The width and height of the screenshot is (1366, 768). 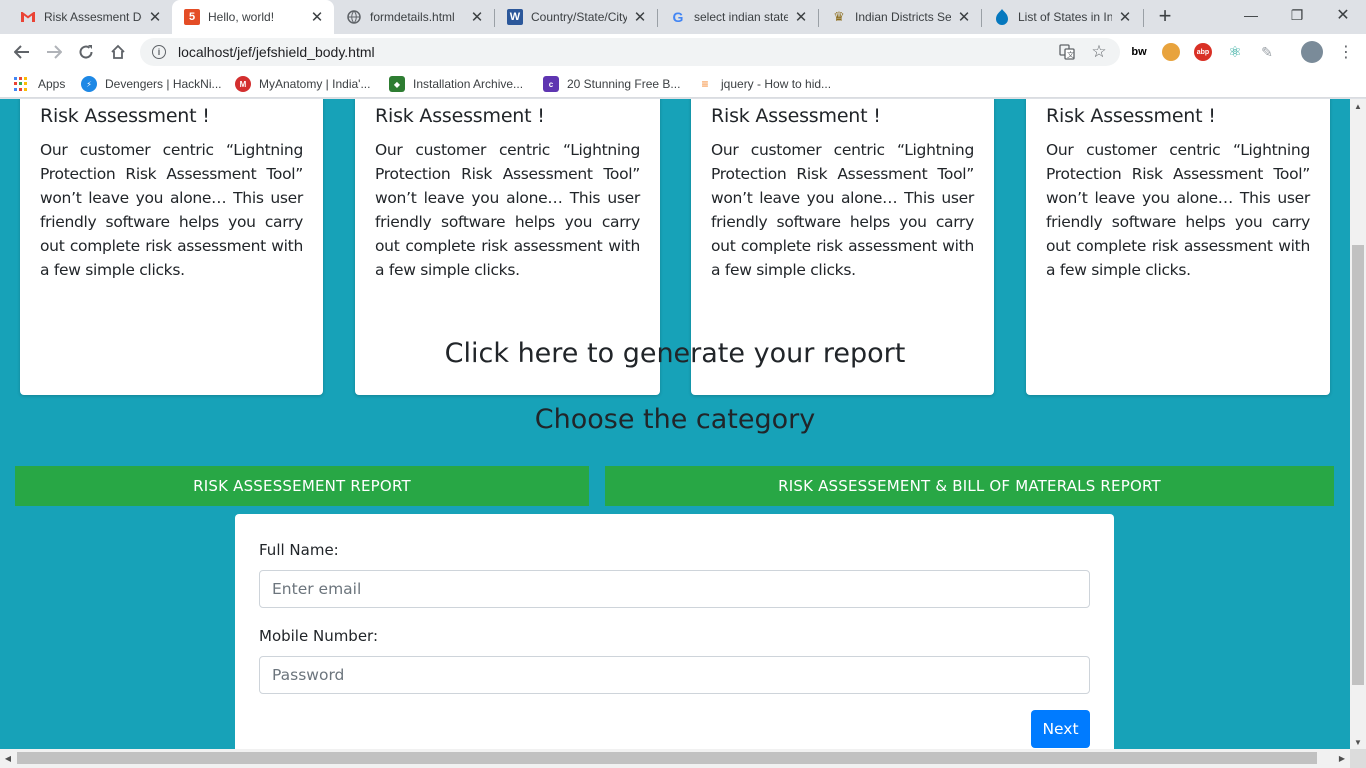 I want to click on next-button: Next, so click(x=1060, y=729).